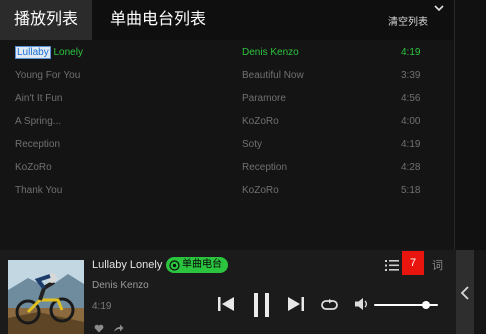 The image size is (486, 334). What do you see at coordinates (426, 305) in the screenshot?
I see `volume-knob` at bounding box center [426, 305].